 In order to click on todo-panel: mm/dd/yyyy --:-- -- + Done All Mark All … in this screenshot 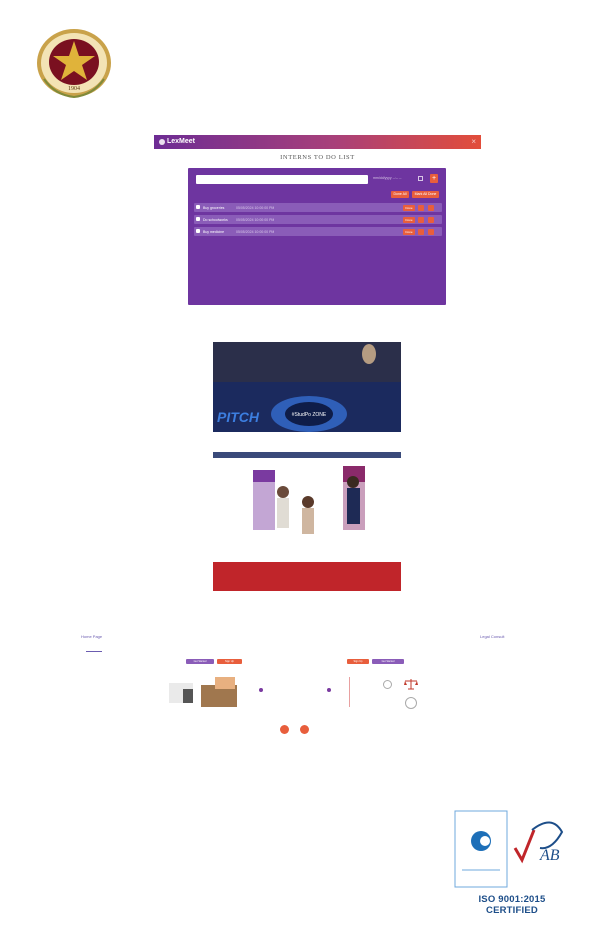, I will do `click(317, 236)`.